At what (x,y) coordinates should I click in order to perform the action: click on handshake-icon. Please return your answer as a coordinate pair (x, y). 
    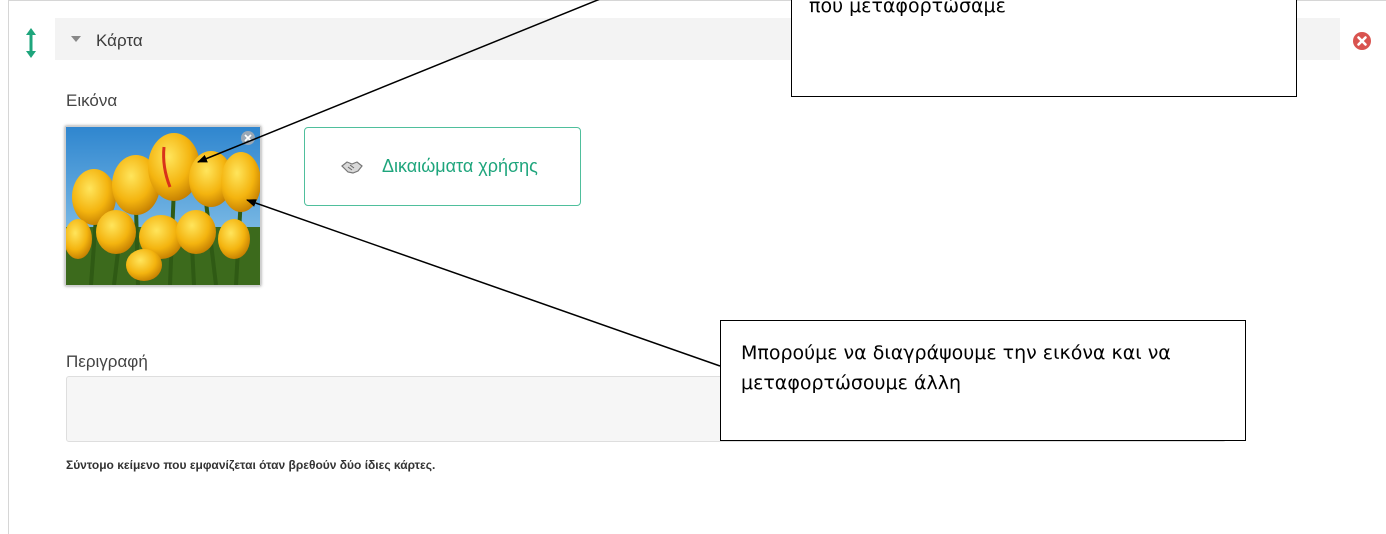
    Looking at the image, I should click on (352, 167).